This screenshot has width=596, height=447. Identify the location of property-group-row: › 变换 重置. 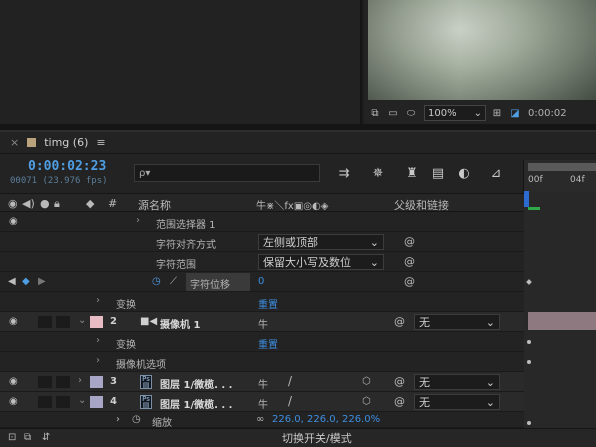
(262, 302).